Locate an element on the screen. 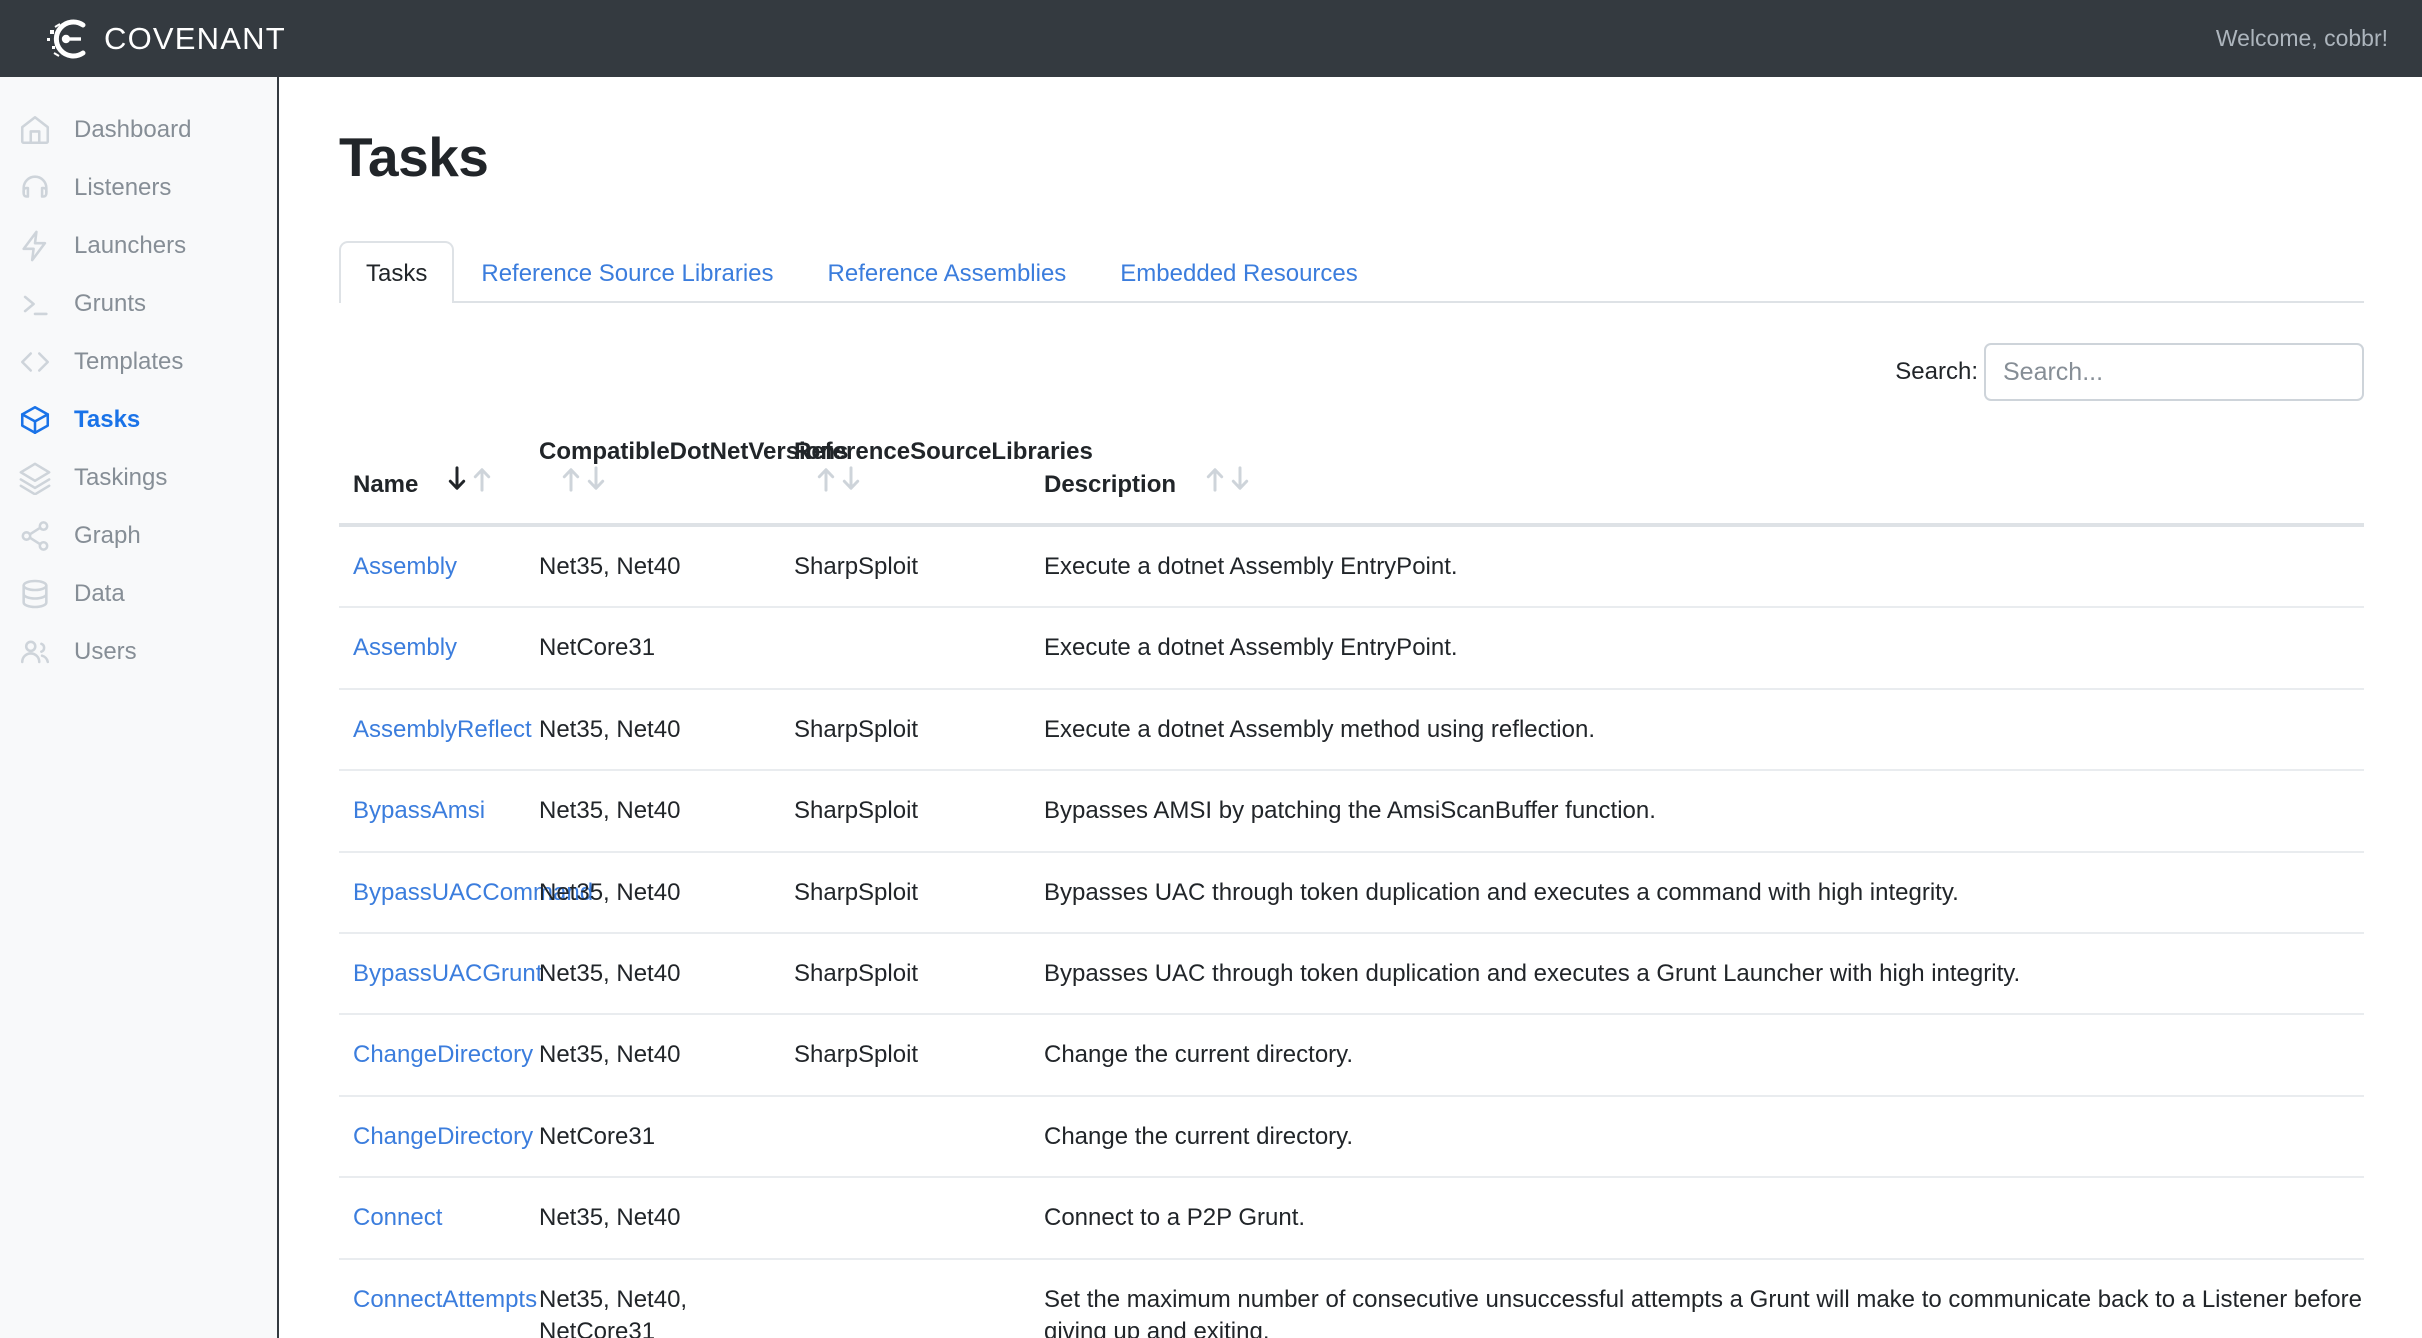 This screenshot has height=1338, width=2422. column-header-name: Name is located at coordinates (439, 482).